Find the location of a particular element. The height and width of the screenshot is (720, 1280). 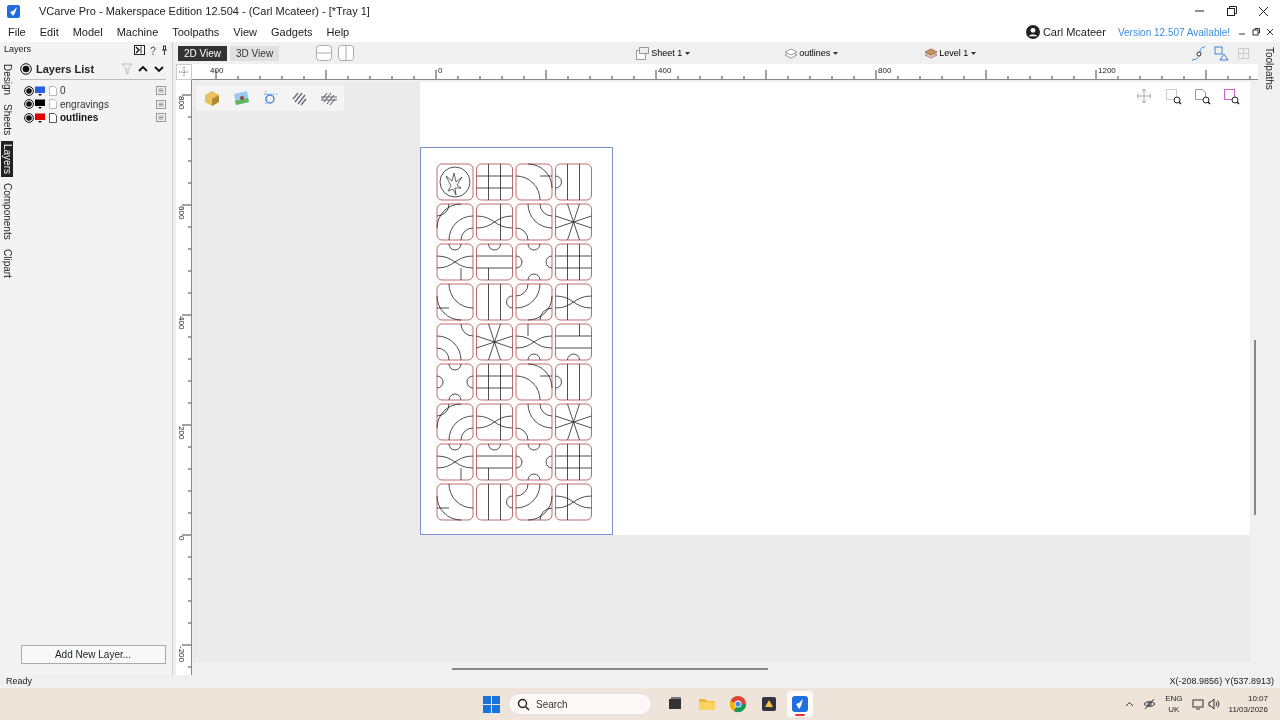

app-logo-icon is located at coordinates (800, 704).